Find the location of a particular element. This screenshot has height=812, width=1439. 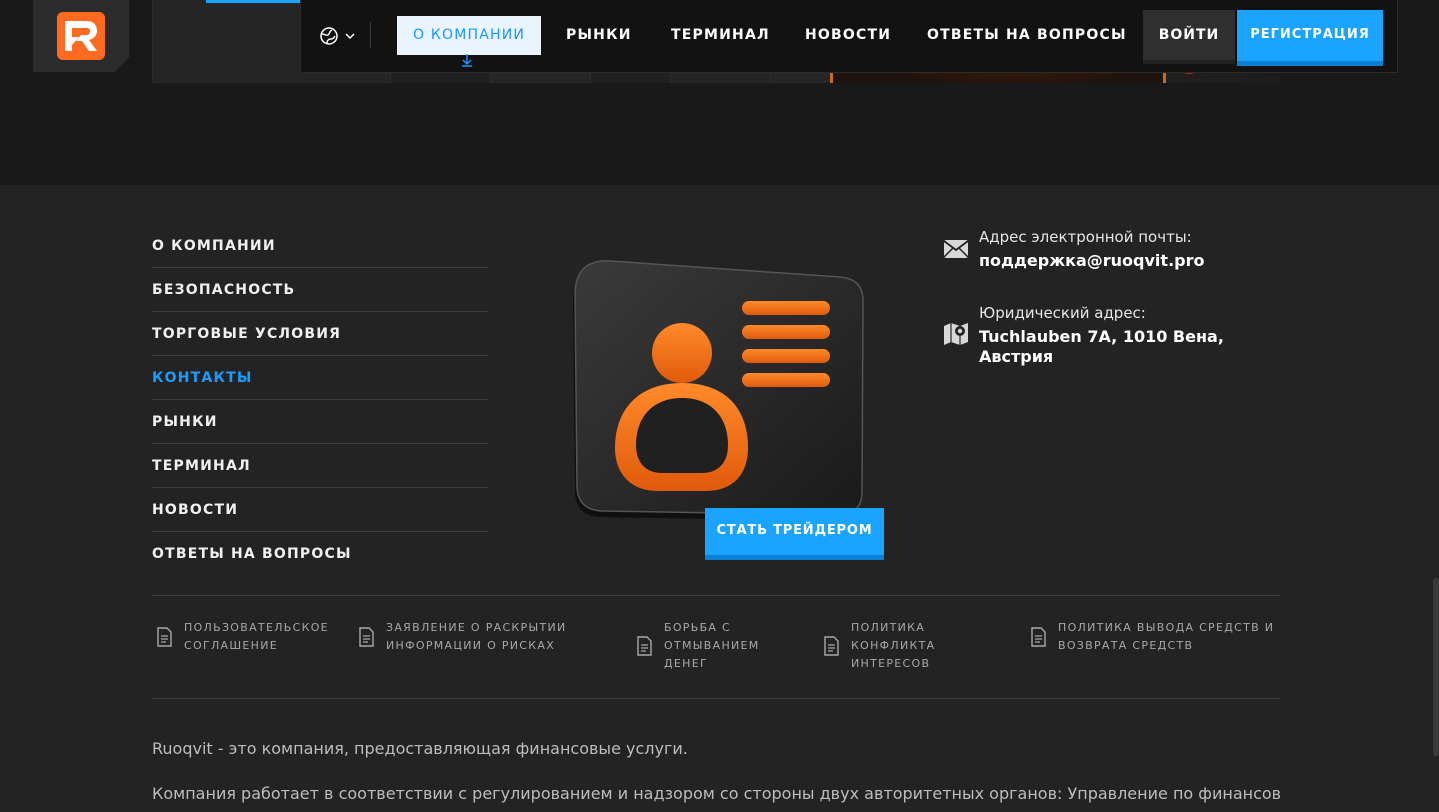

footer-nav-terminal: ТЕРМИНАЛ is located at coordinates (320, 466).